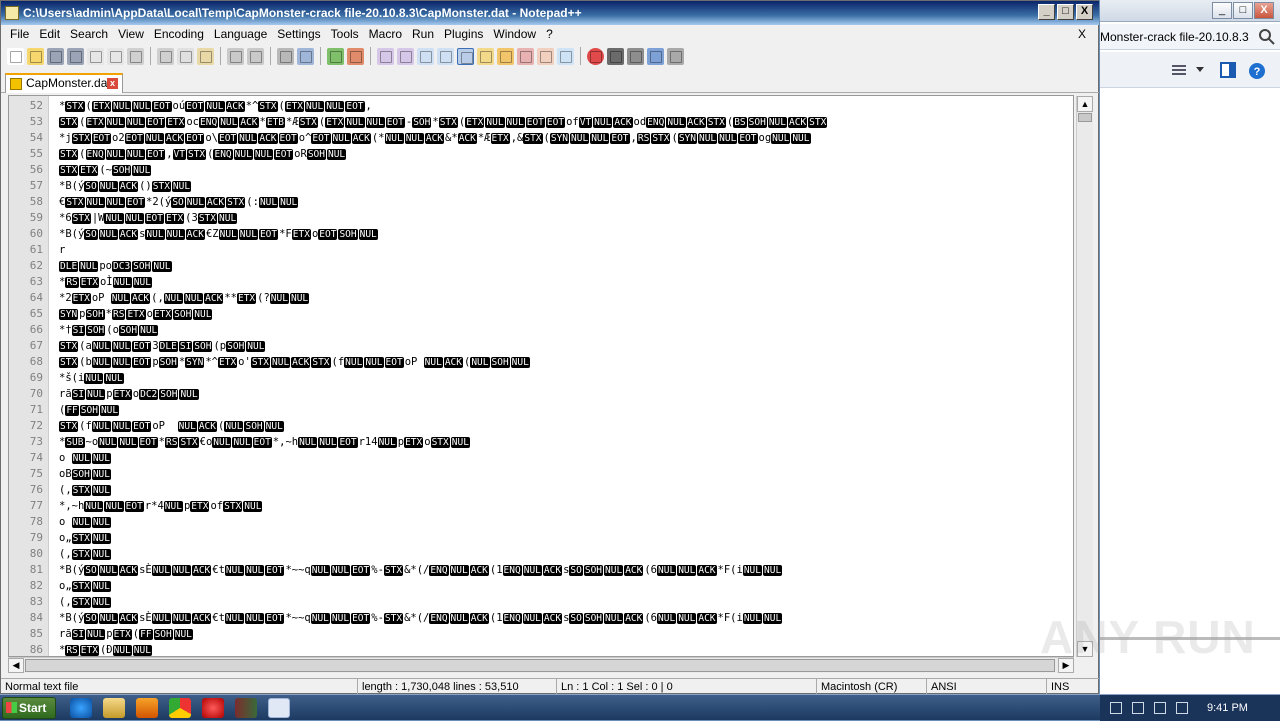 Image resolution: width=1280 pixels, height=721 pixels. What do you see at coordinates (514, 34) in the screenshot?
I see `menu-window: Window` at bounding box center [514, 34].